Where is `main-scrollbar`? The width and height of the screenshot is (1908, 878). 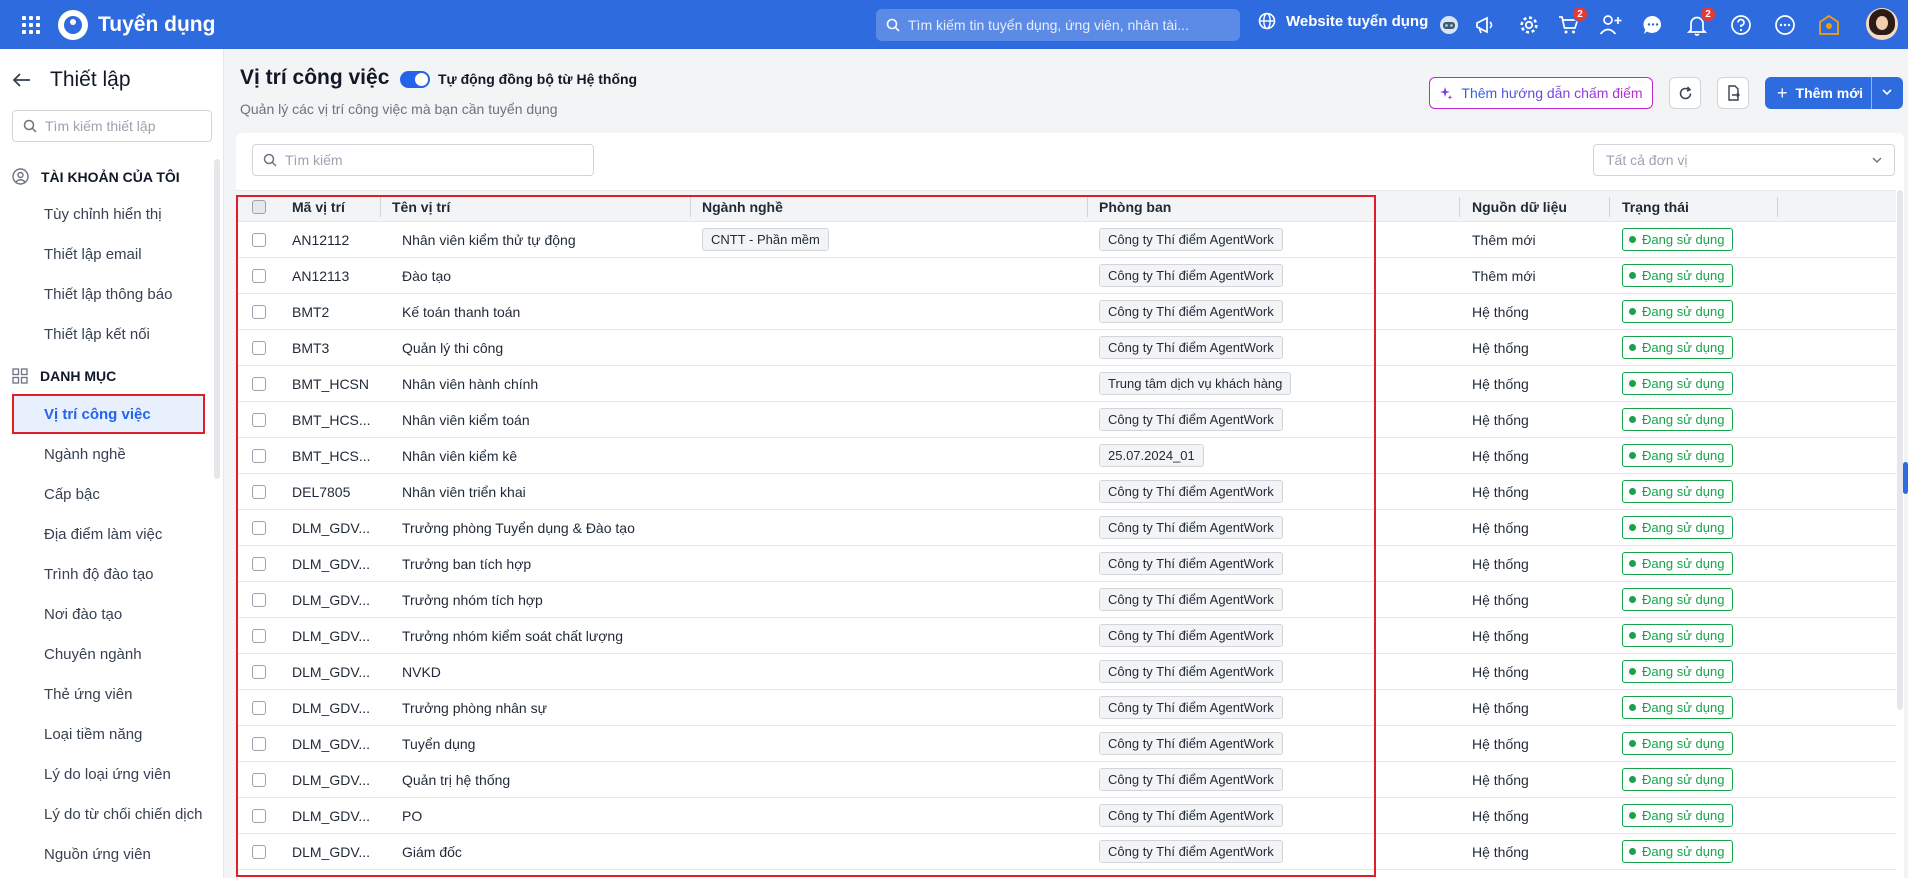
main-scrollbar is located at coordinates (1900, 450).